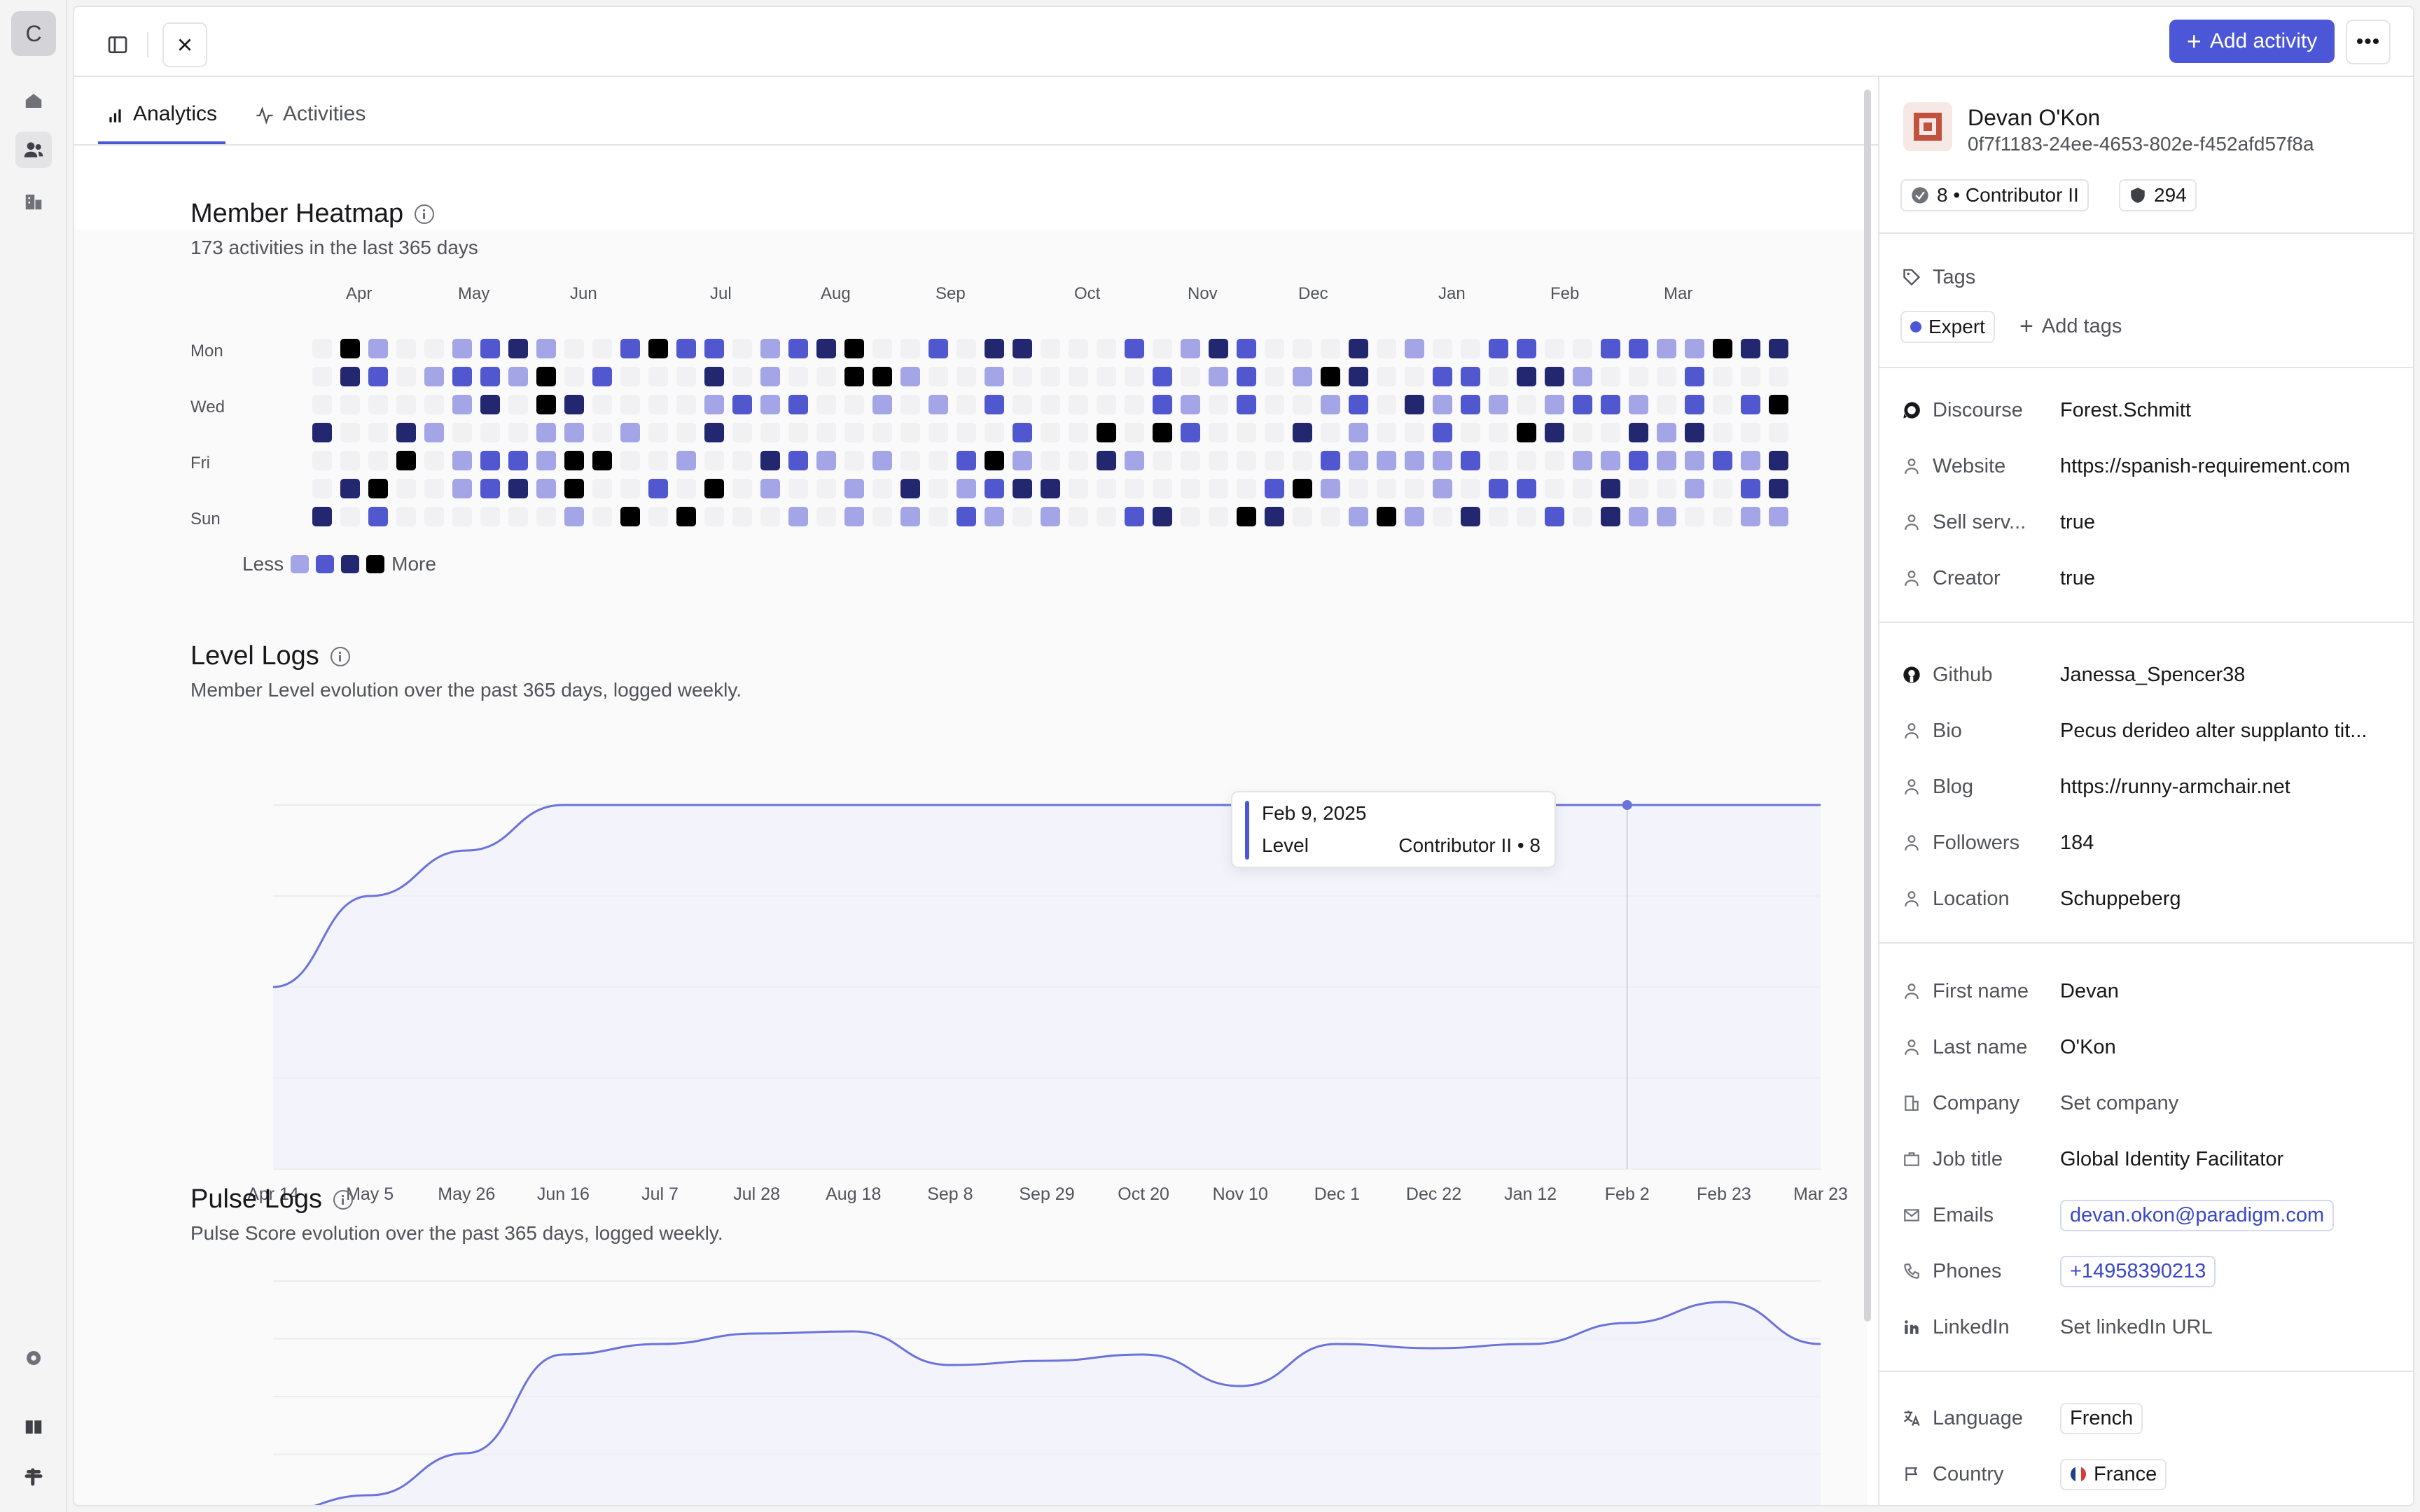 The image size is (2420, 1512). What do you see at coordinates (970, 1383) in the screenshot?
I see `pulse-logs-chart` at bounding box center [970, 1383].